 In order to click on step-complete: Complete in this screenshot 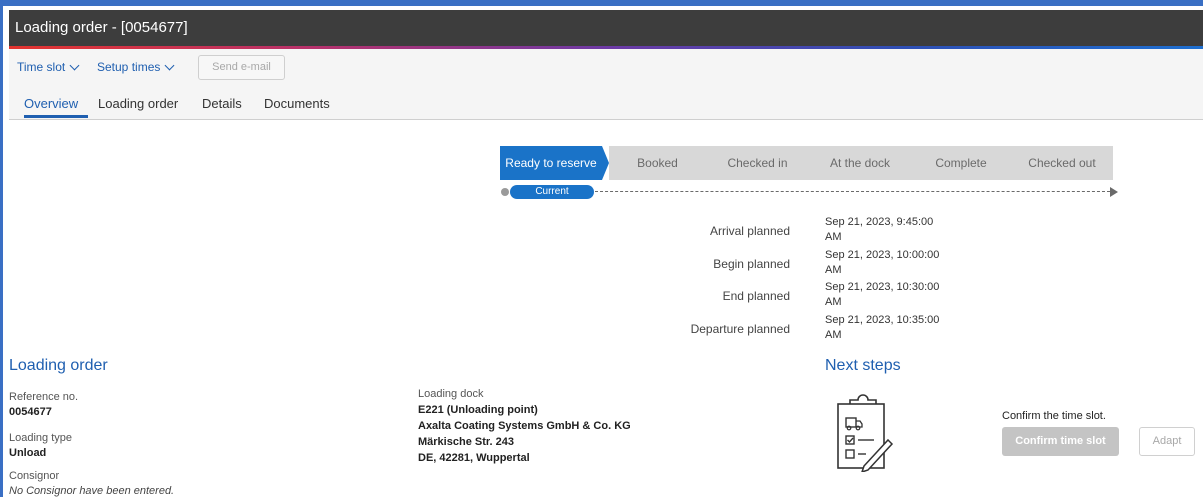, I will do `click(961, 163)`.